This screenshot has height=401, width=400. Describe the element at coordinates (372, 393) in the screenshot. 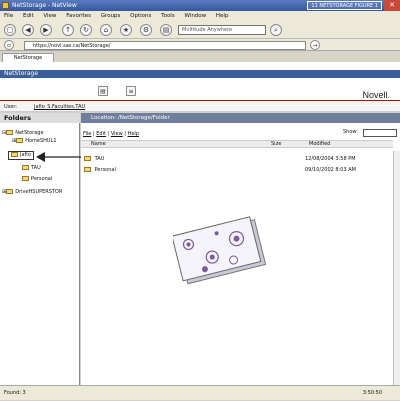

I see `status-right: 3:50:50` at that location.